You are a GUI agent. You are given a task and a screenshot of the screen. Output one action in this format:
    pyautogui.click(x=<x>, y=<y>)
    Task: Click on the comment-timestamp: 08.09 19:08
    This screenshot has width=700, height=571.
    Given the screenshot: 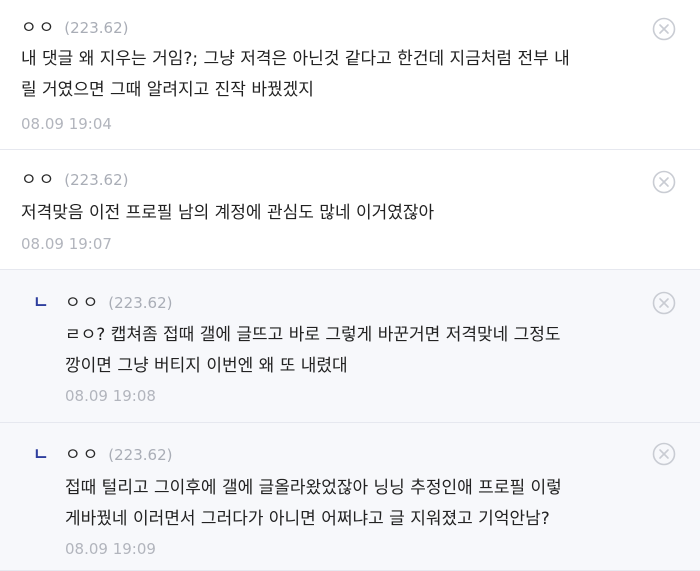 What is the action you would take?
    pyautogui.click(x=110, y=396)
    